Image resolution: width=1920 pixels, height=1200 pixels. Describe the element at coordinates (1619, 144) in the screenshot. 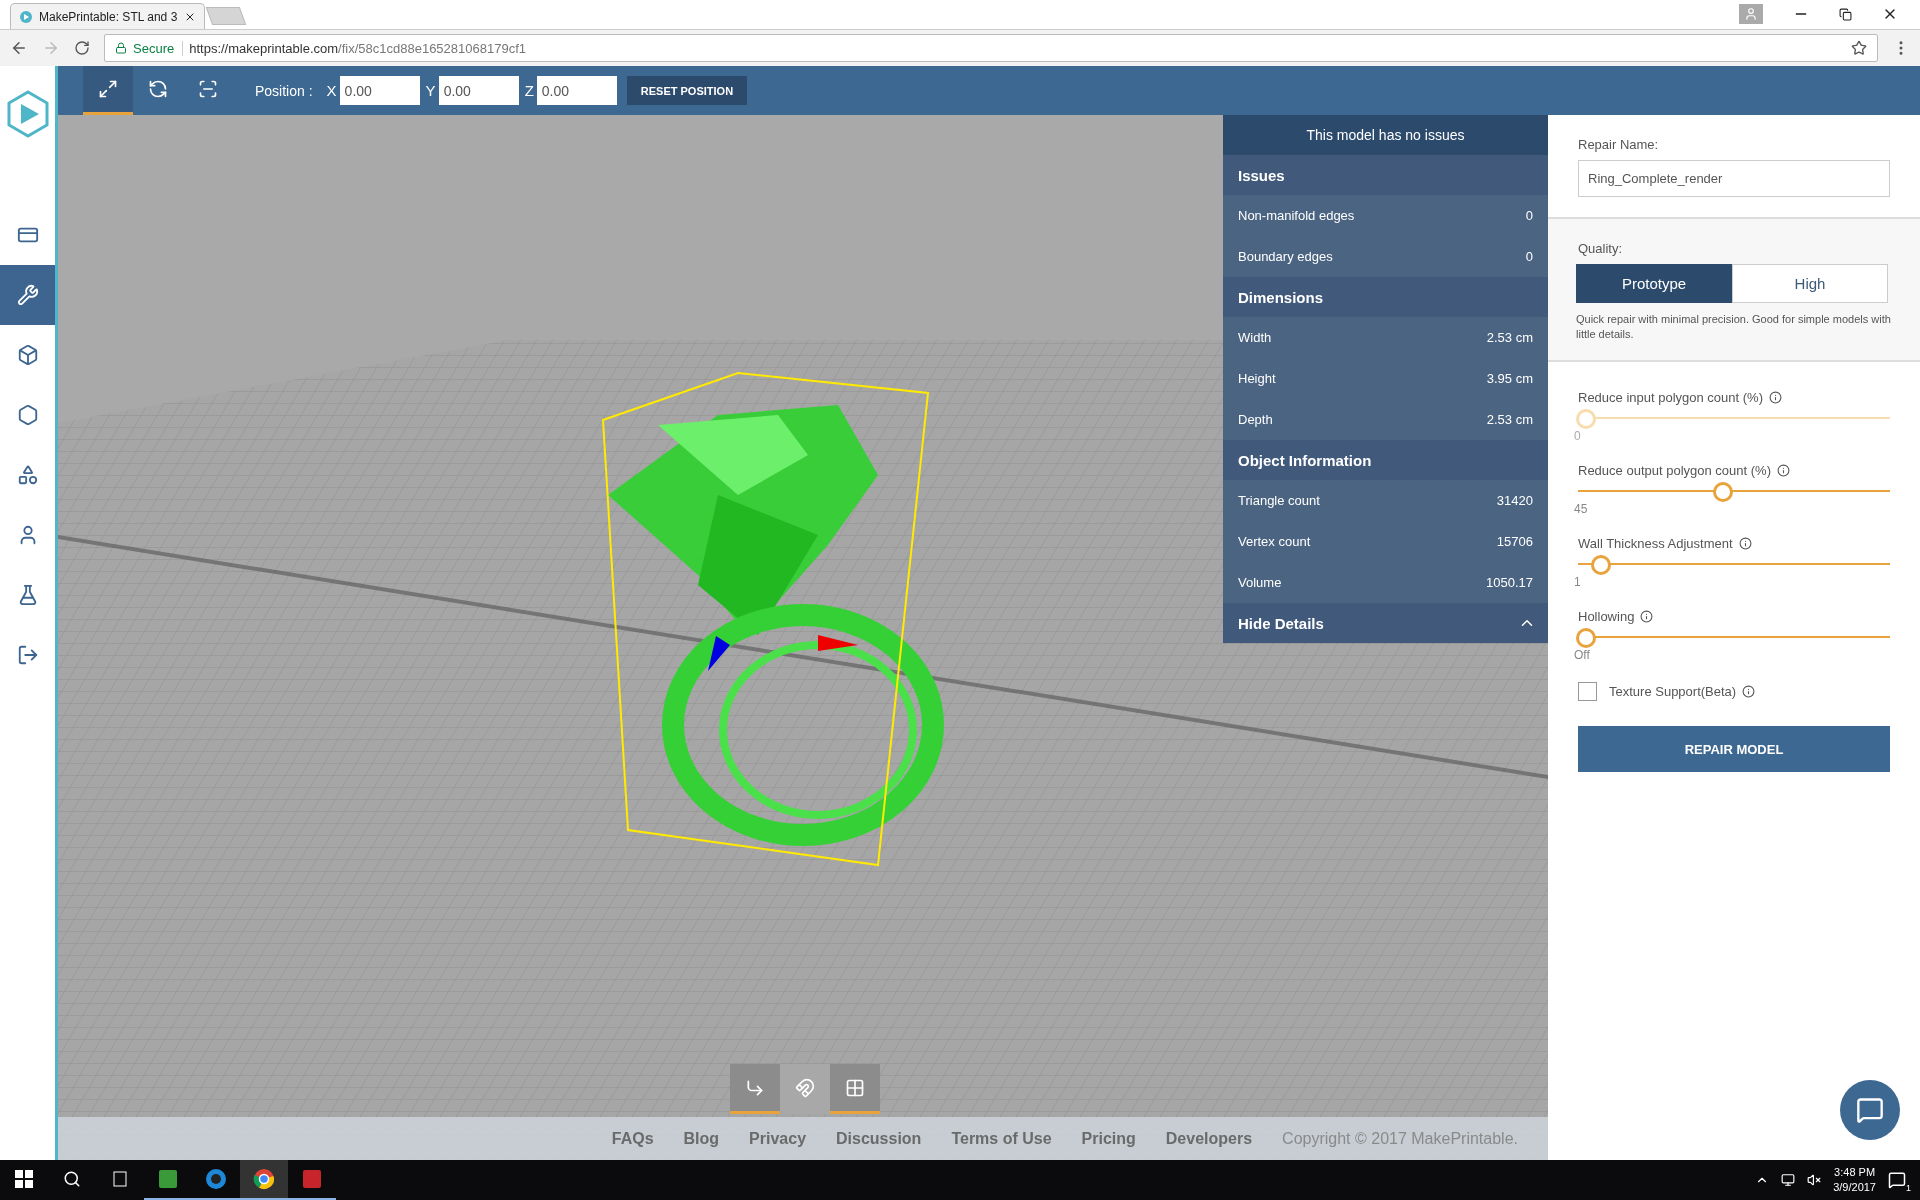

I see `field-label: Repair Name:` at that location.